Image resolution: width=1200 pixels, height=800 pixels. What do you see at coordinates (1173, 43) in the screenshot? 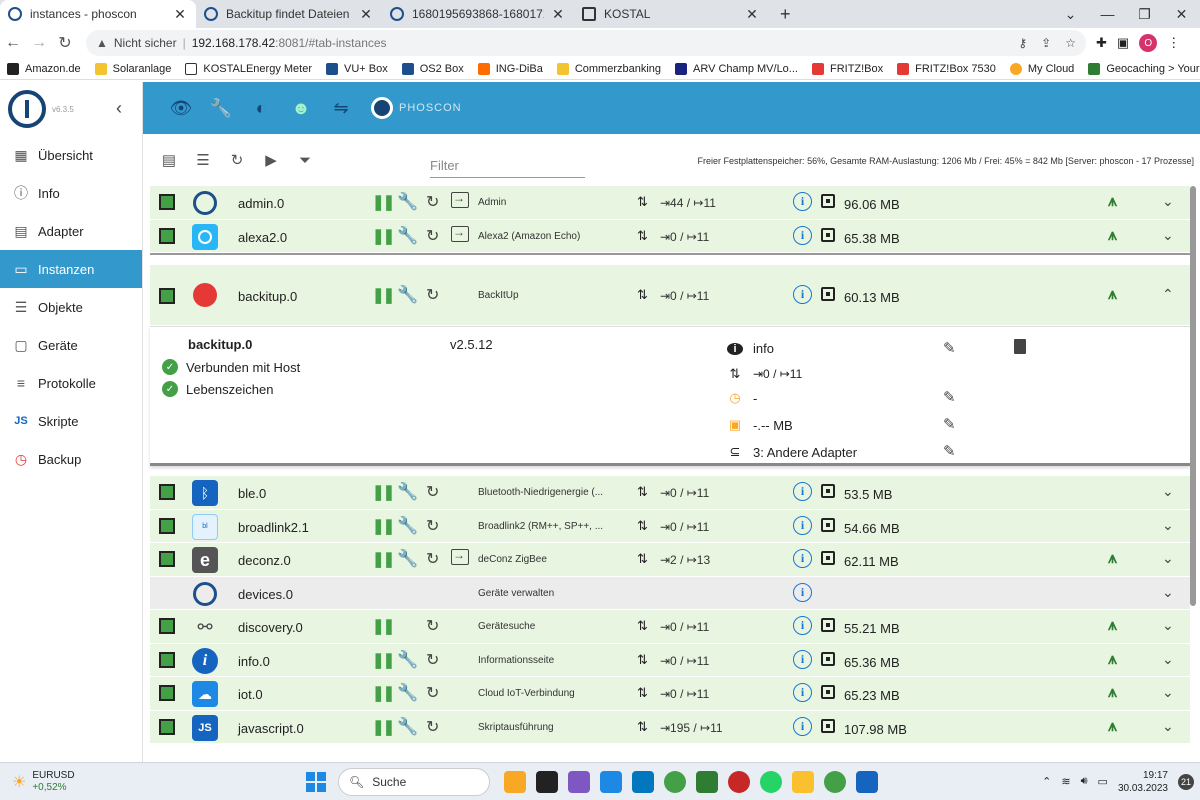
I see `menu-icon: ⋮` at bounding box center [1173, 43].